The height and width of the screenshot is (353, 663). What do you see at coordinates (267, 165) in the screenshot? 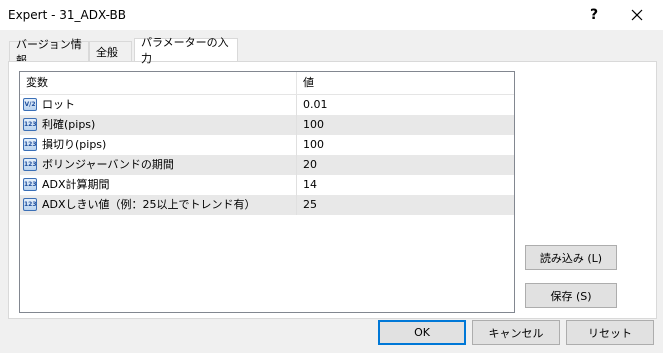
I see `param-row-bb-period: 123 ボリンジャーバンドの期間 20` at bounding box center [267, 165].